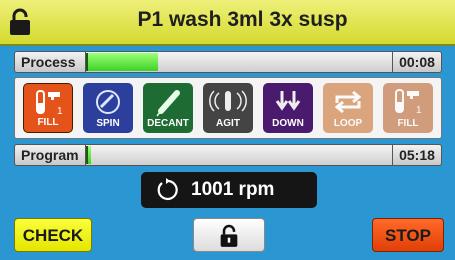 Image resolution: width=455 pixels, height=260 pixels. I want to click on step-label: LOOP, so click(348, 123).